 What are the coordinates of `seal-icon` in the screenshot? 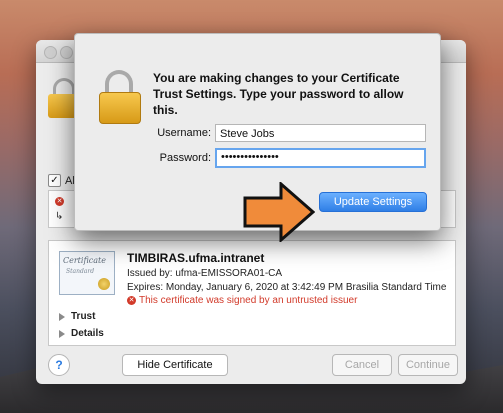 It's located at (104, 284).